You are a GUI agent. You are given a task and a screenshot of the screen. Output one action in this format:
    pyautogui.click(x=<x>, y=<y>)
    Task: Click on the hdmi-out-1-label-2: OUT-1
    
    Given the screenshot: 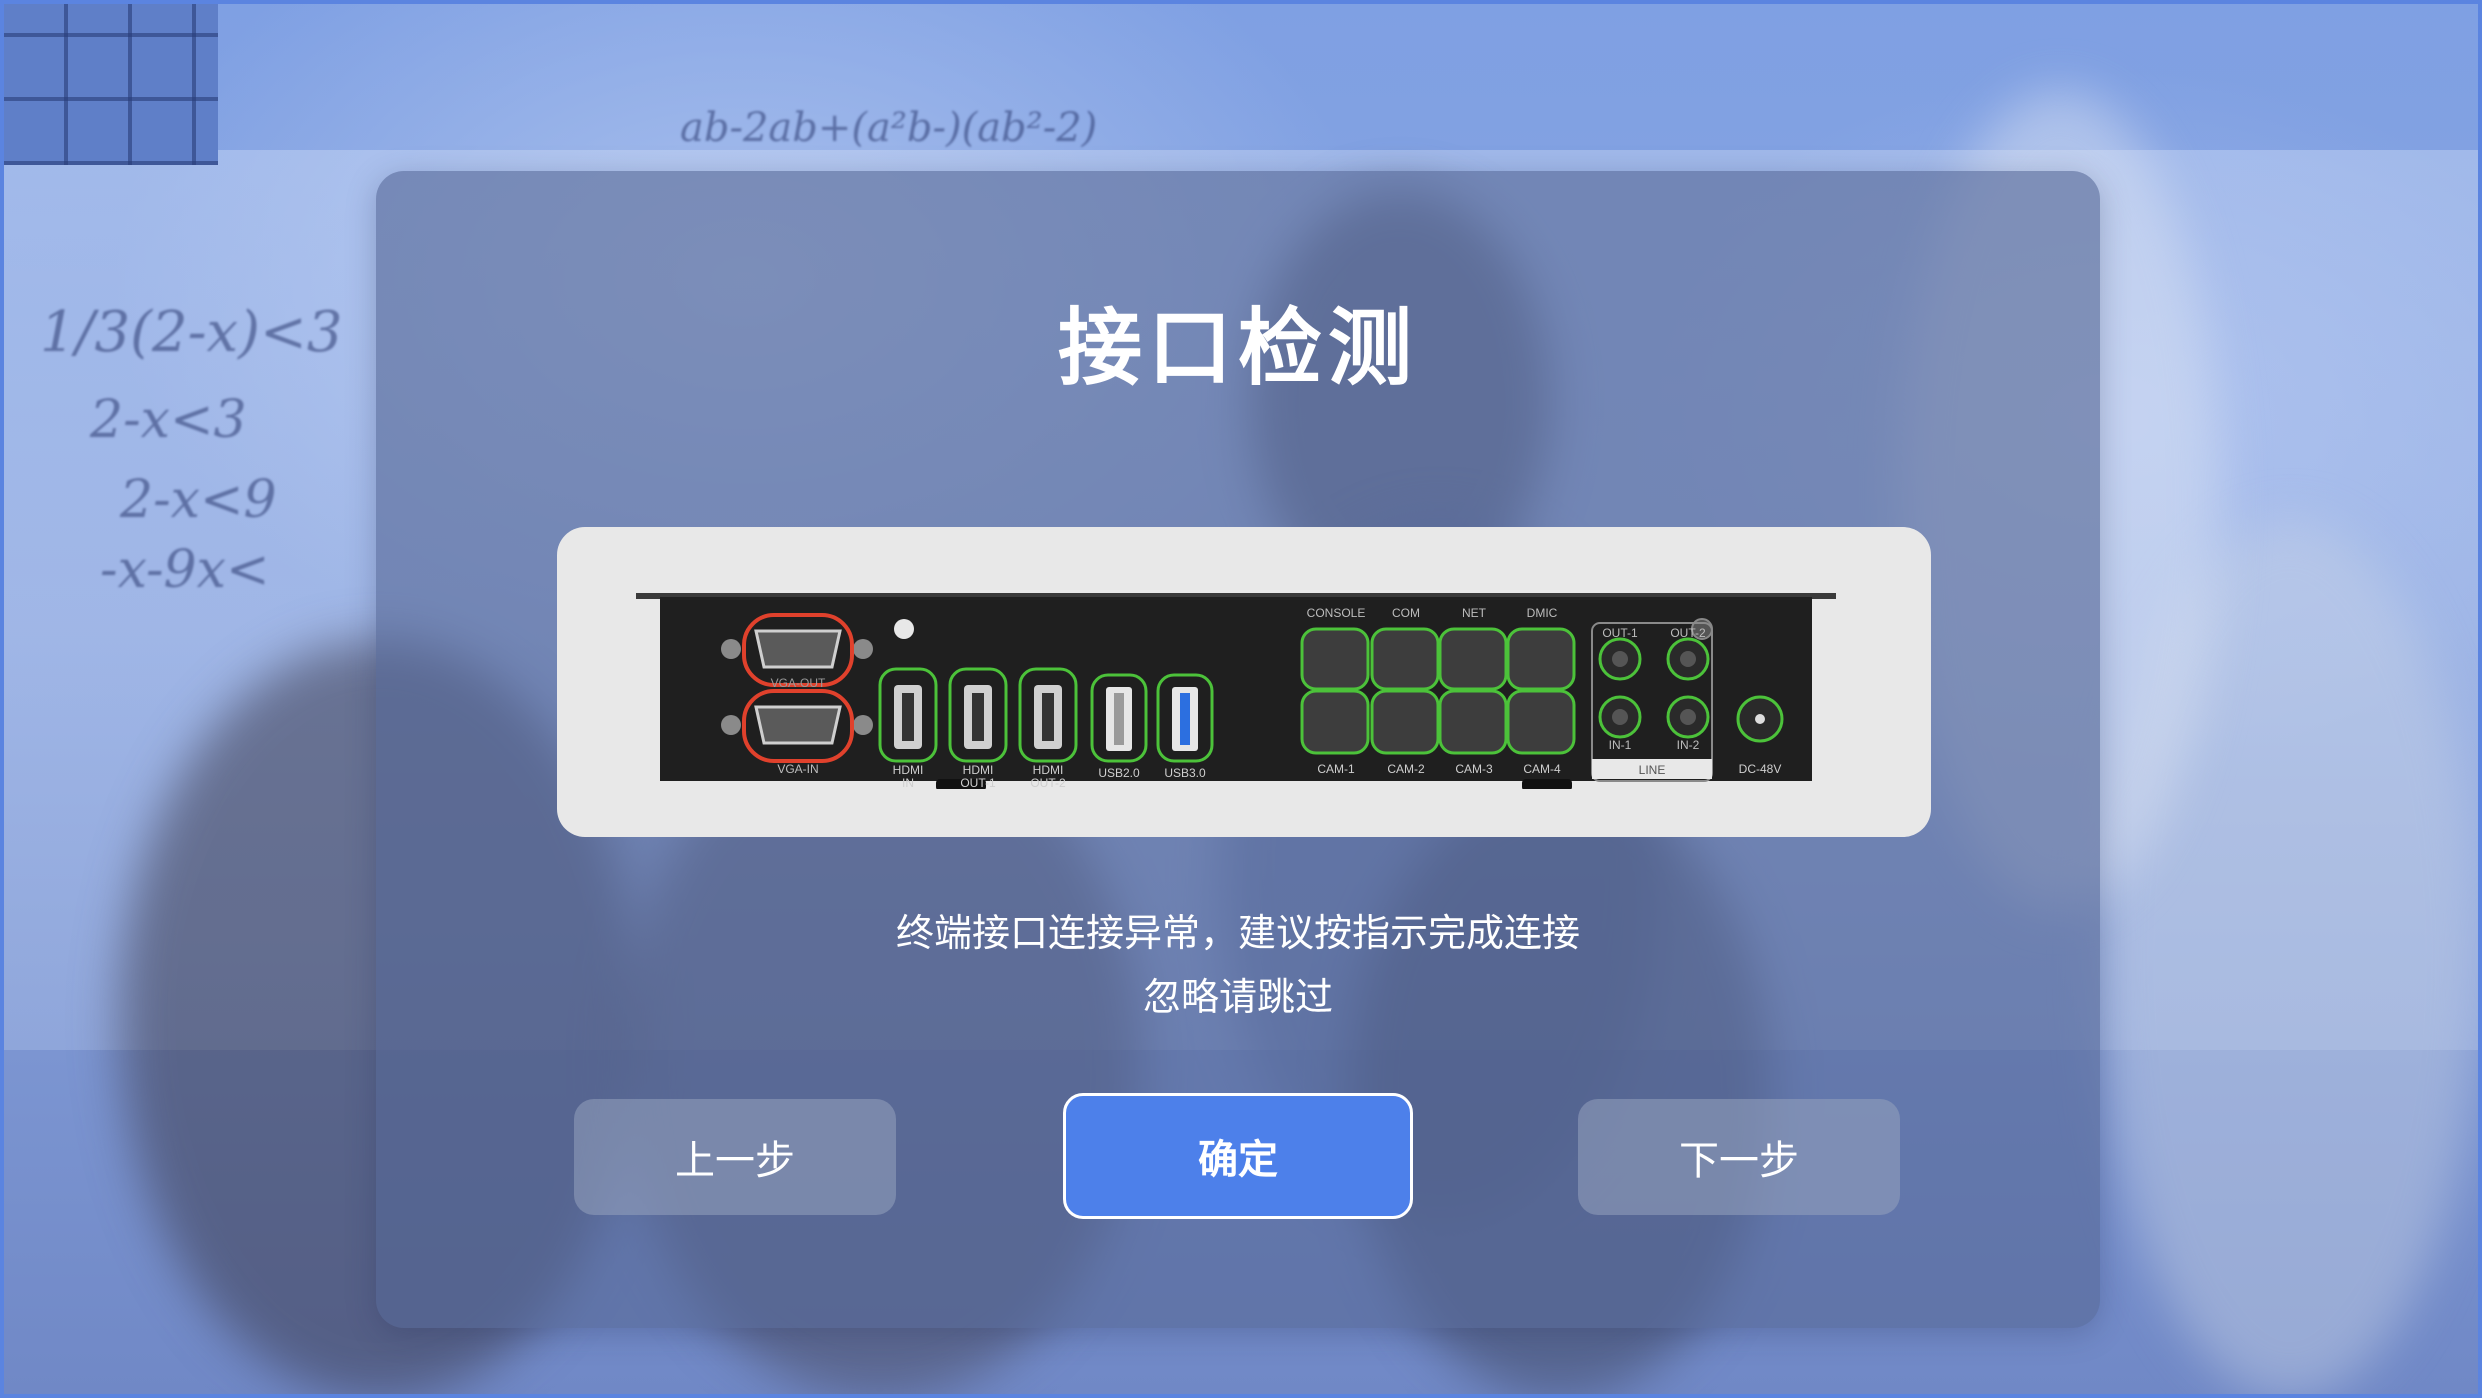 What is the action you would take?
    pyautogui.click(x=978, y=782)
    